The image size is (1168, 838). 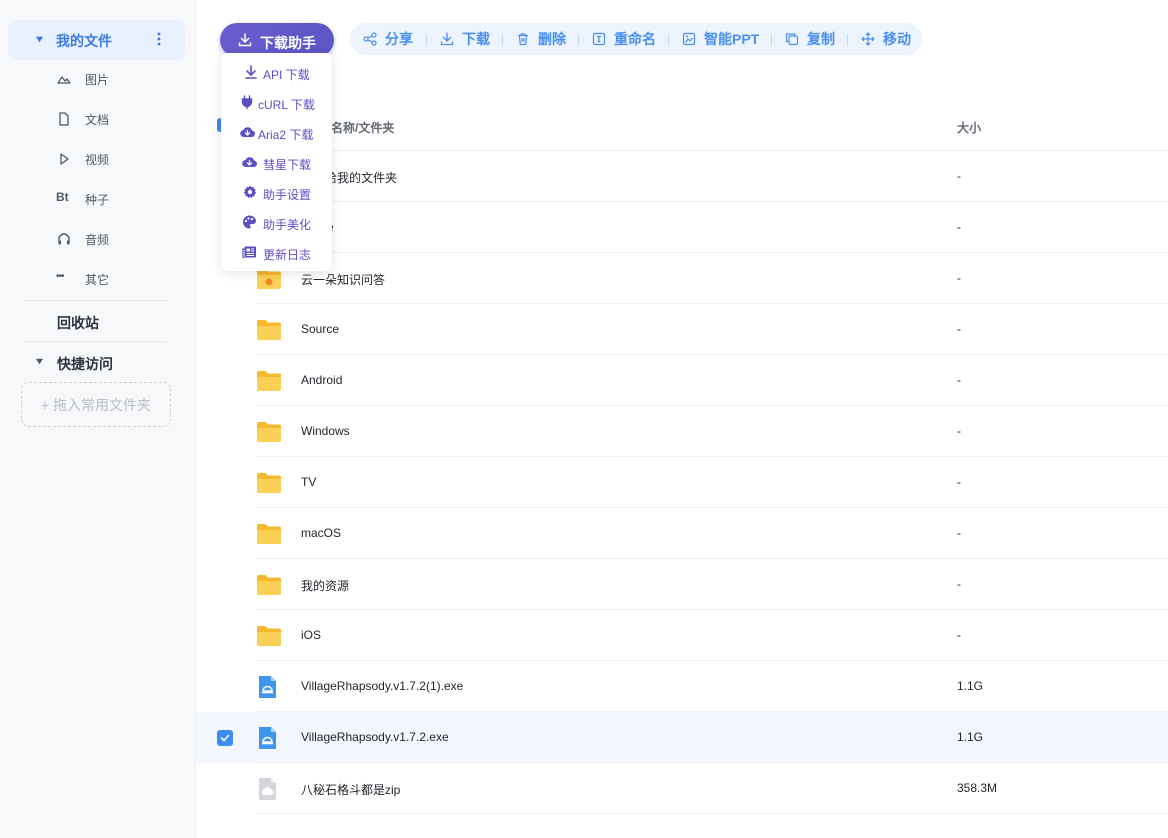 What do you see at coordinates (159, 39) in the screenshot?
I see `more-vertical-icon` at bounding box center [159, 39].